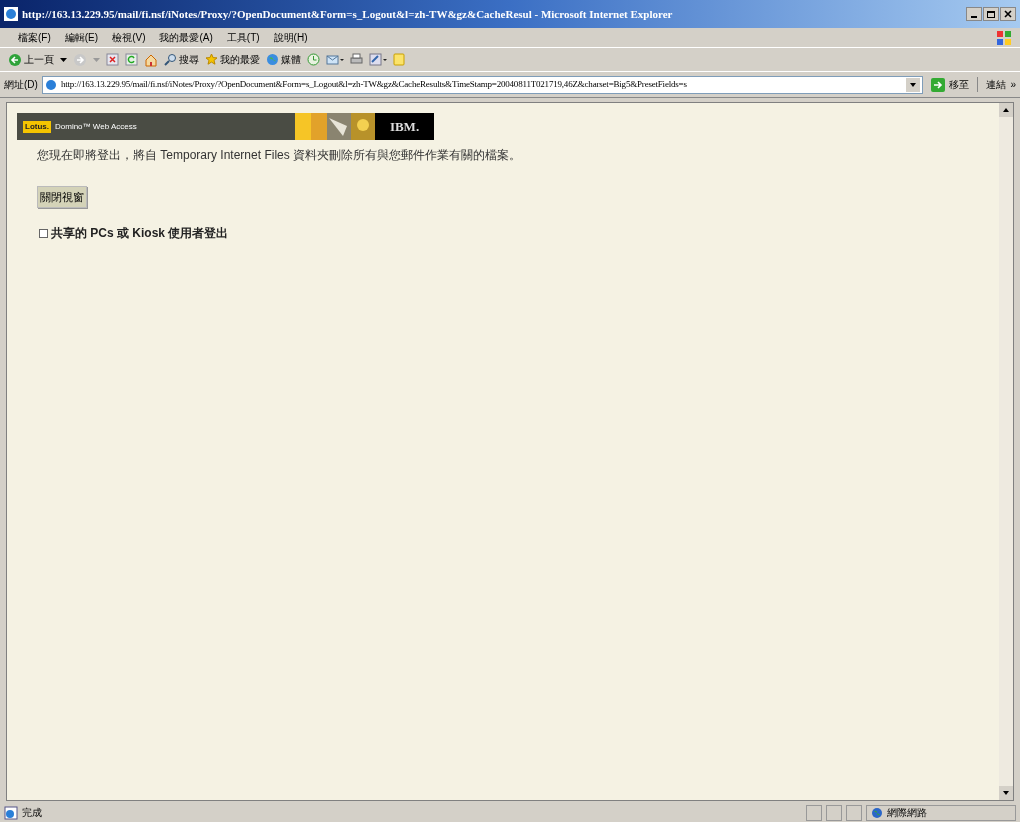 The width and height of the screenshot is (1020, 822). Describe the element at coordinates (15, 59) in the screenshot. I see `back-arrow-icon` at that location.